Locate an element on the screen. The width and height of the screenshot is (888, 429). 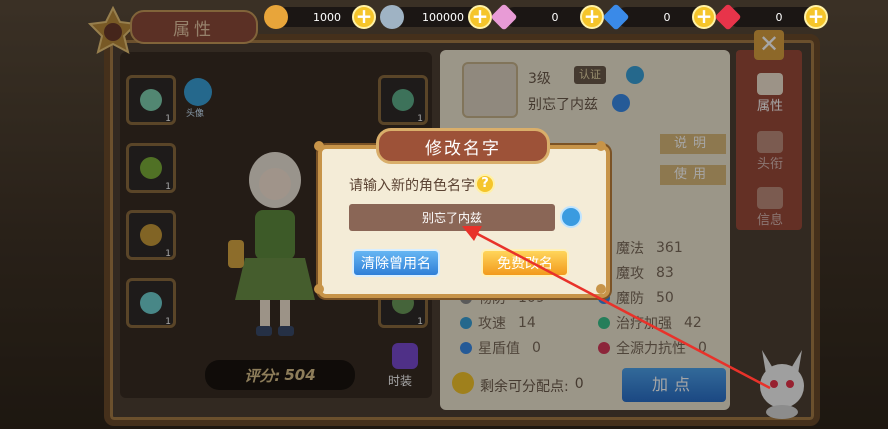
add-silver-button: + is located at coordinates (480, 17).